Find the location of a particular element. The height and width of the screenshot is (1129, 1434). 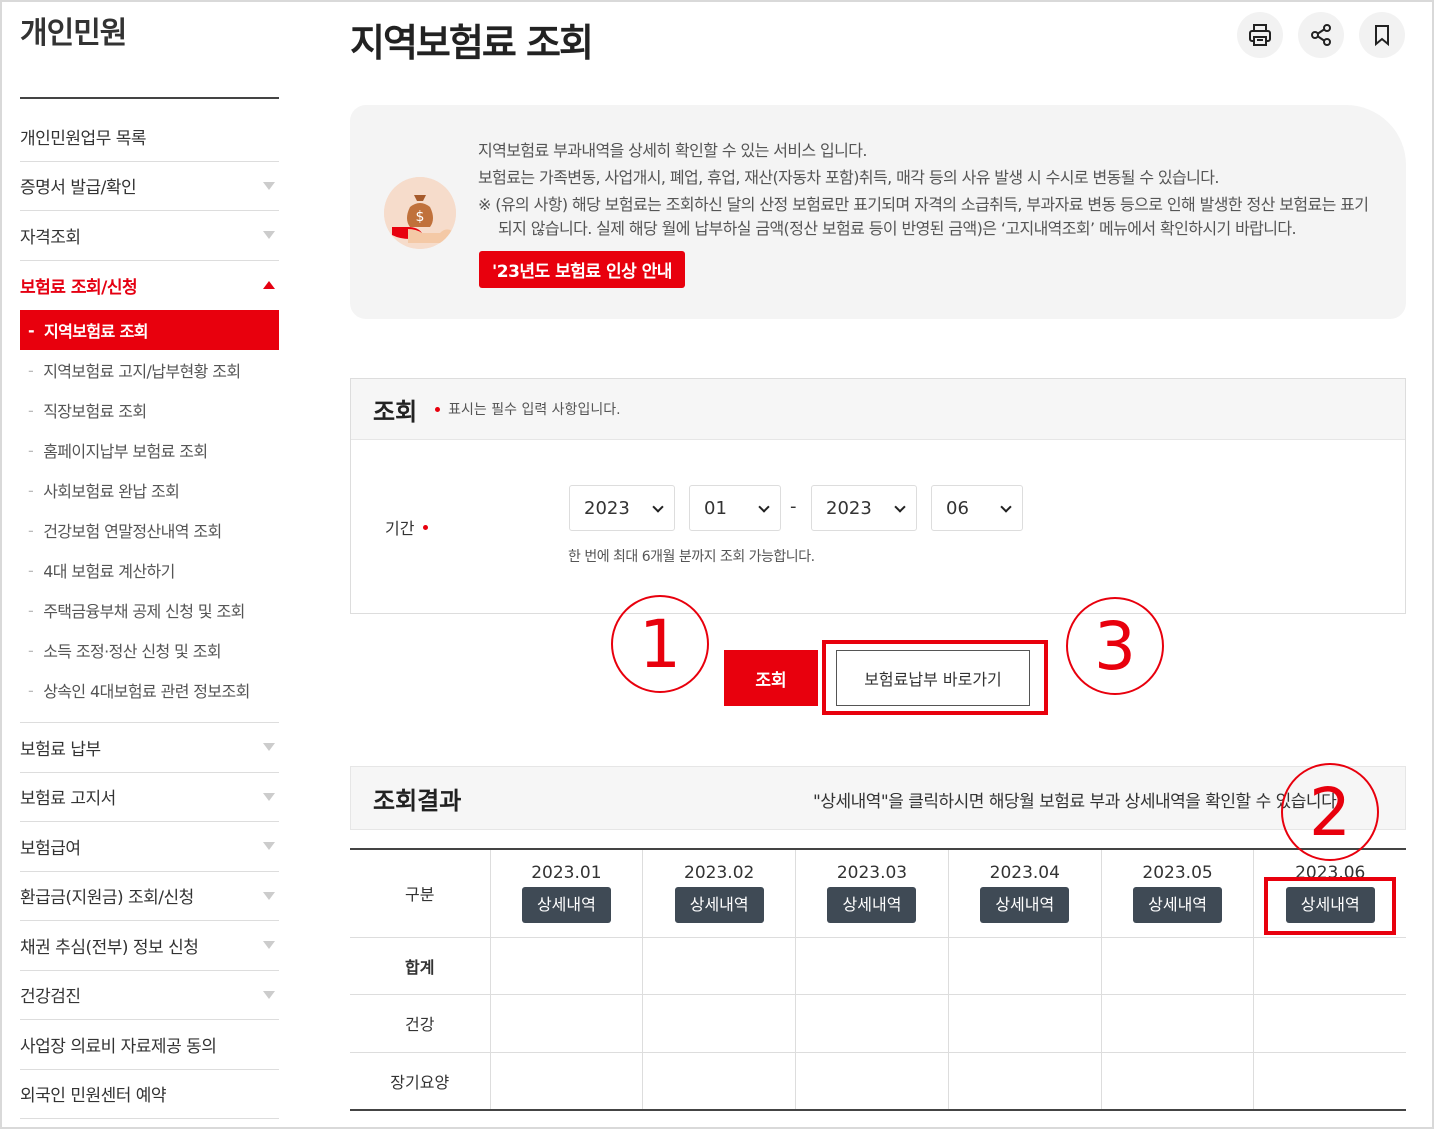

share-button is located at coordinates (1321, 35).